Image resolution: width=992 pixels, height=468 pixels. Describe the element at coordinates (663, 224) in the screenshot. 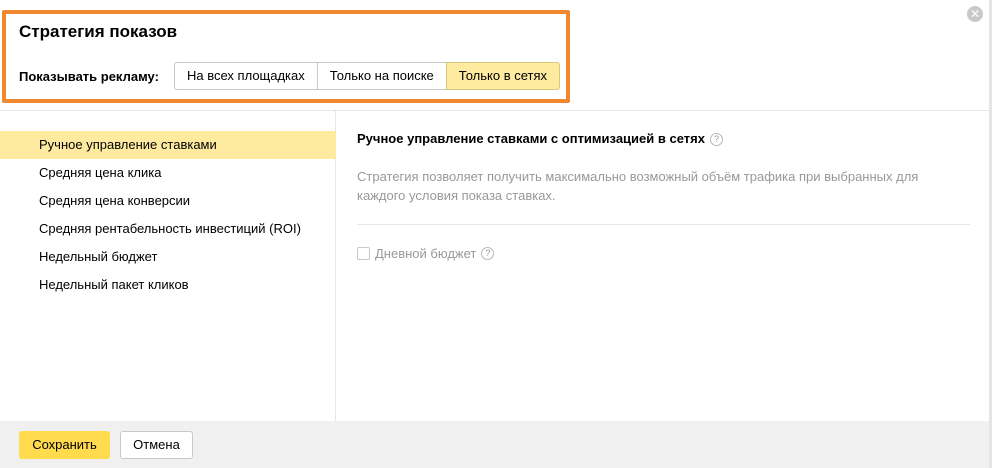

I see `content-divider` at that location.